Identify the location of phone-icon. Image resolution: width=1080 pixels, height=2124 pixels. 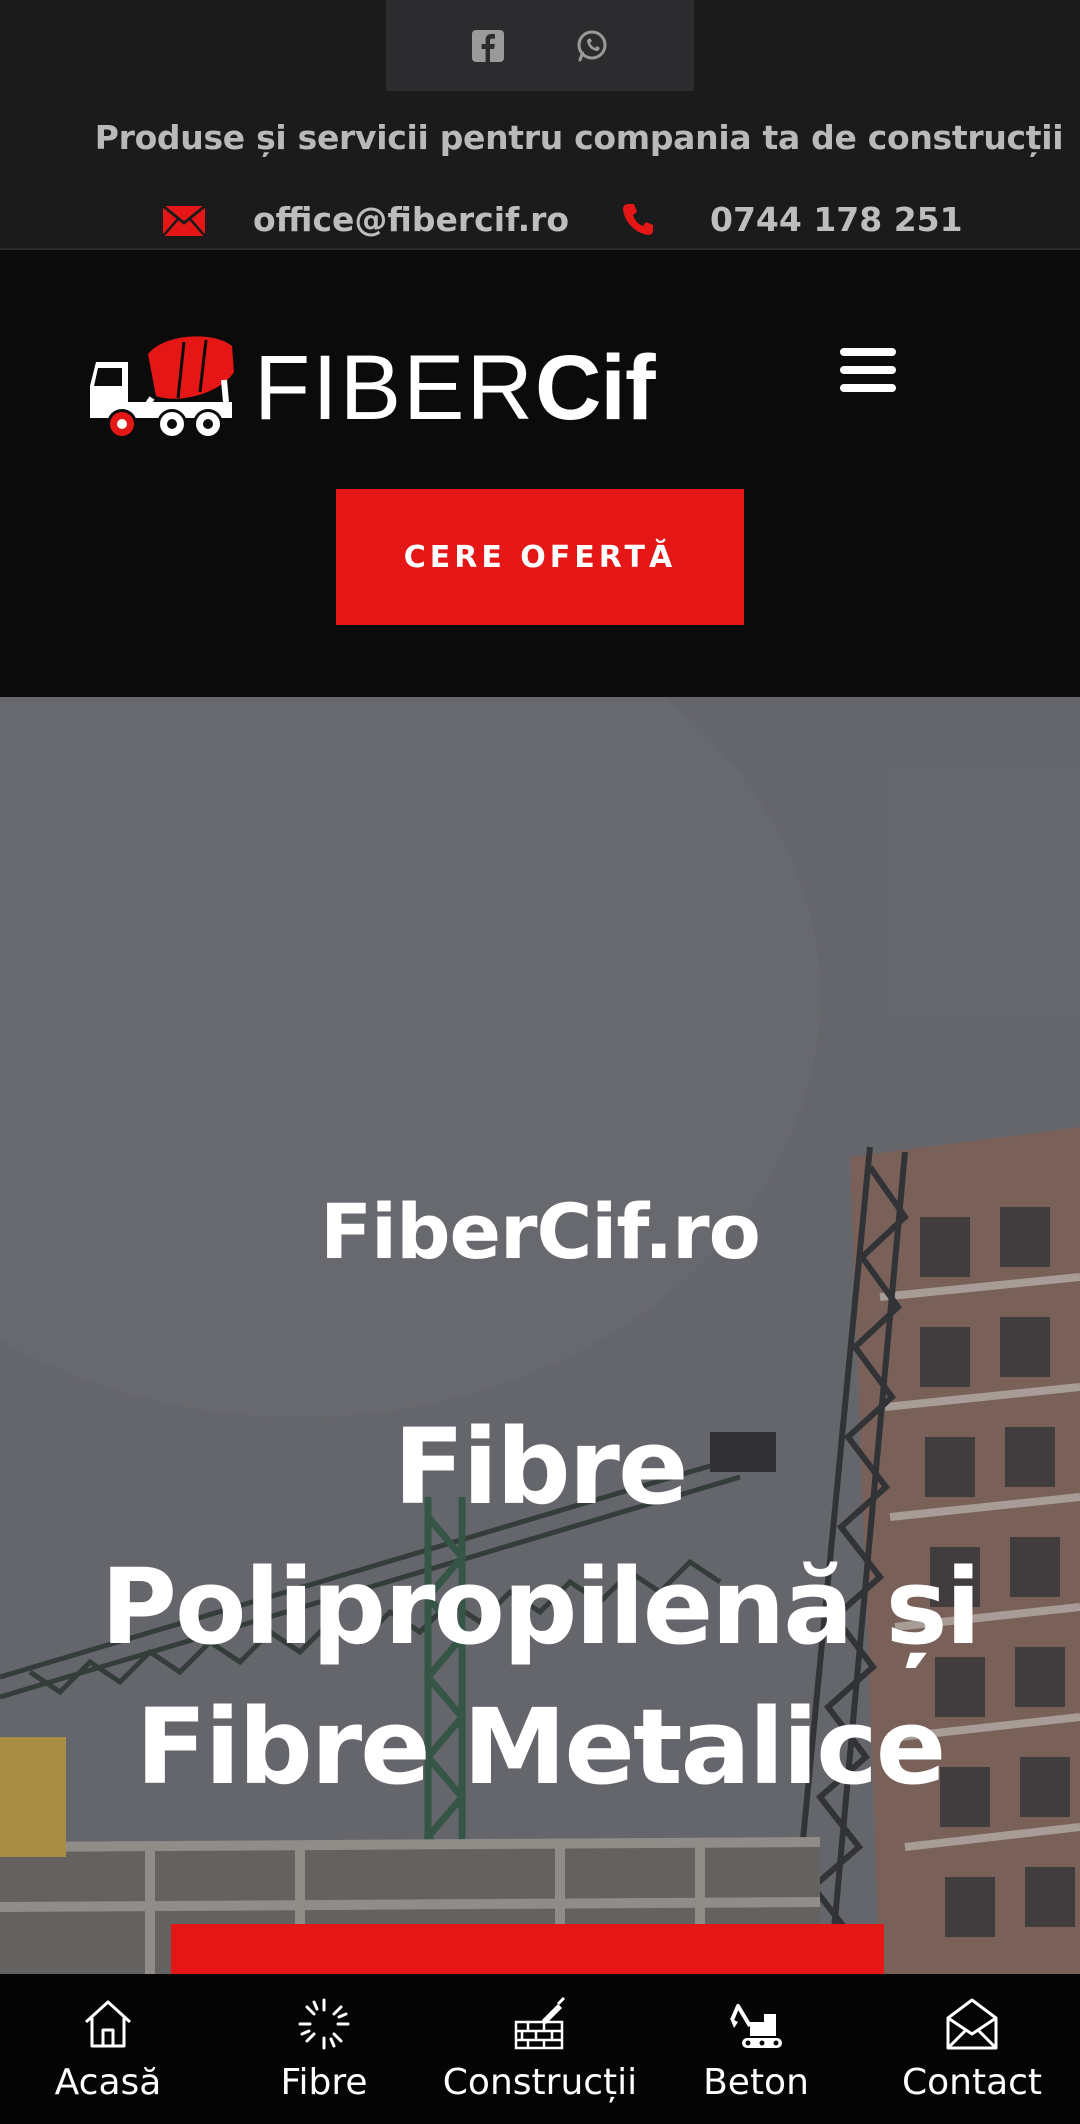
(638, 219).